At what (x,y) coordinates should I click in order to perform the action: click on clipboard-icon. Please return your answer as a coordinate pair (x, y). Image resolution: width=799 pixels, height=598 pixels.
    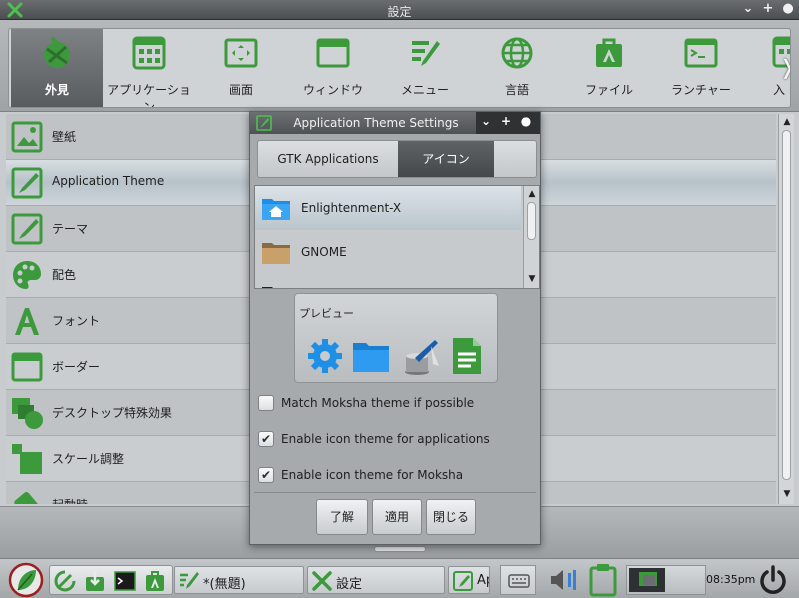
    Looking at the image, I should click on (603, 580).